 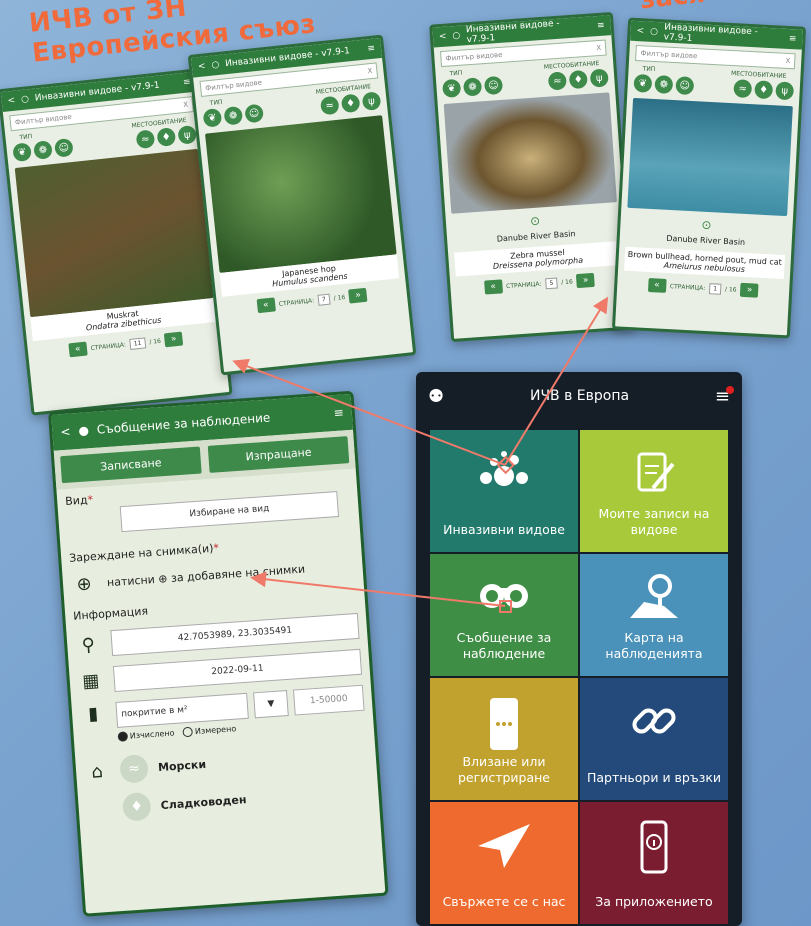 I want to click on arrow-to-observation-form, so click(x=378, y=589).